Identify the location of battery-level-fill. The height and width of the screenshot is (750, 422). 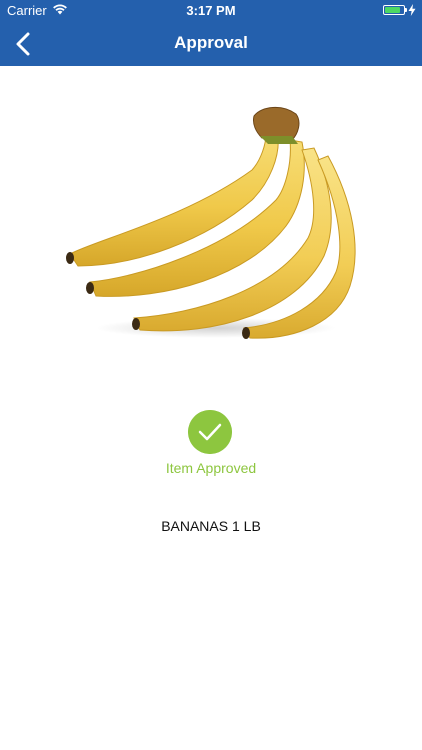
(392, 10).